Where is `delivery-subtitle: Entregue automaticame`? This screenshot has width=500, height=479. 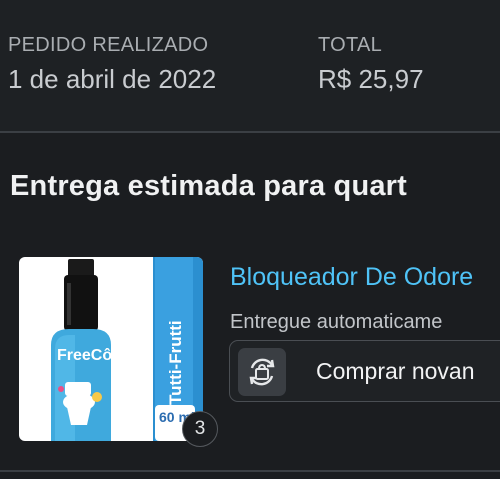
delivery-subtitle: Entregue automaticame is located at coordinates (336, 322).